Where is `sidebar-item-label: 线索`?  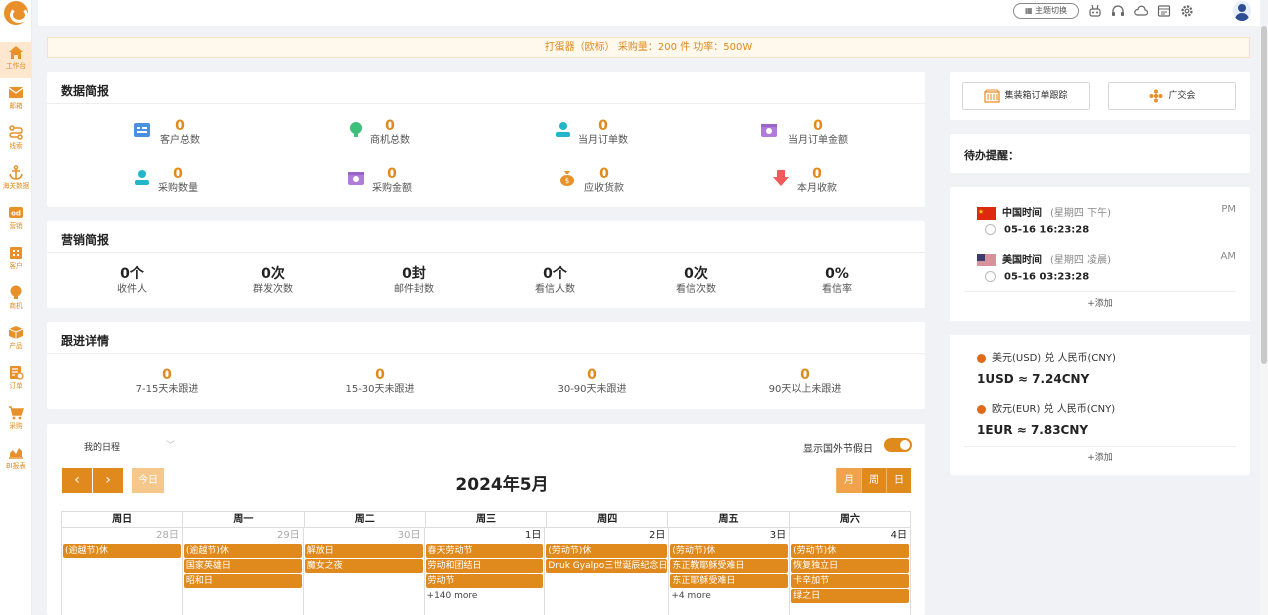 sidebar-item-label: 线索 is located at coordinates (16, 146).